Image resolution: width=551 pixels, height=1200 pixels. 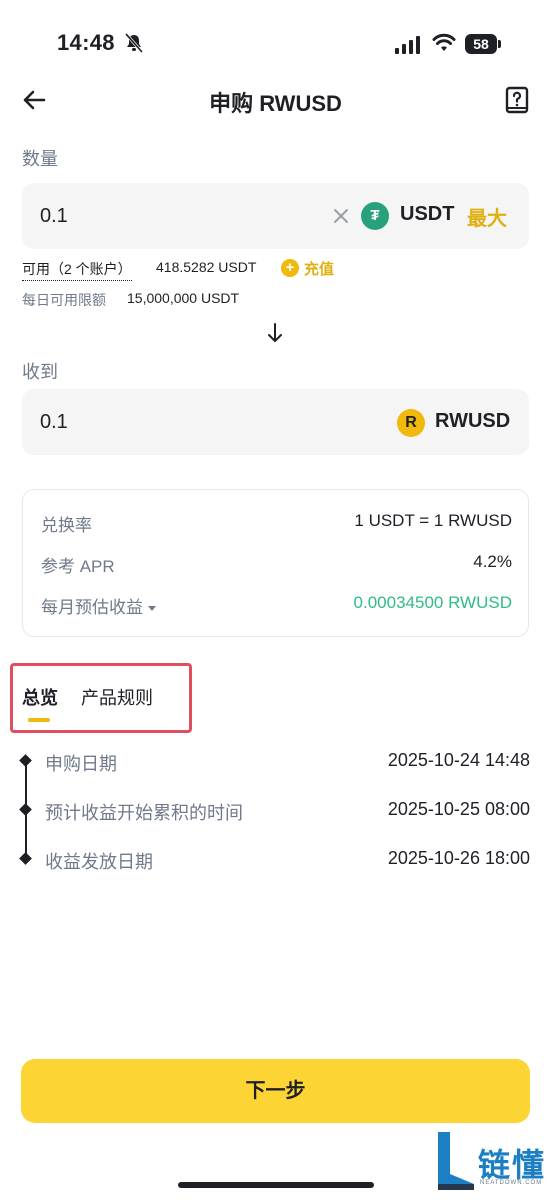 What do you see at coordinates (152, 609) in the screenshot?
I see `caret-down-icon` at bounding box center [152, 609].